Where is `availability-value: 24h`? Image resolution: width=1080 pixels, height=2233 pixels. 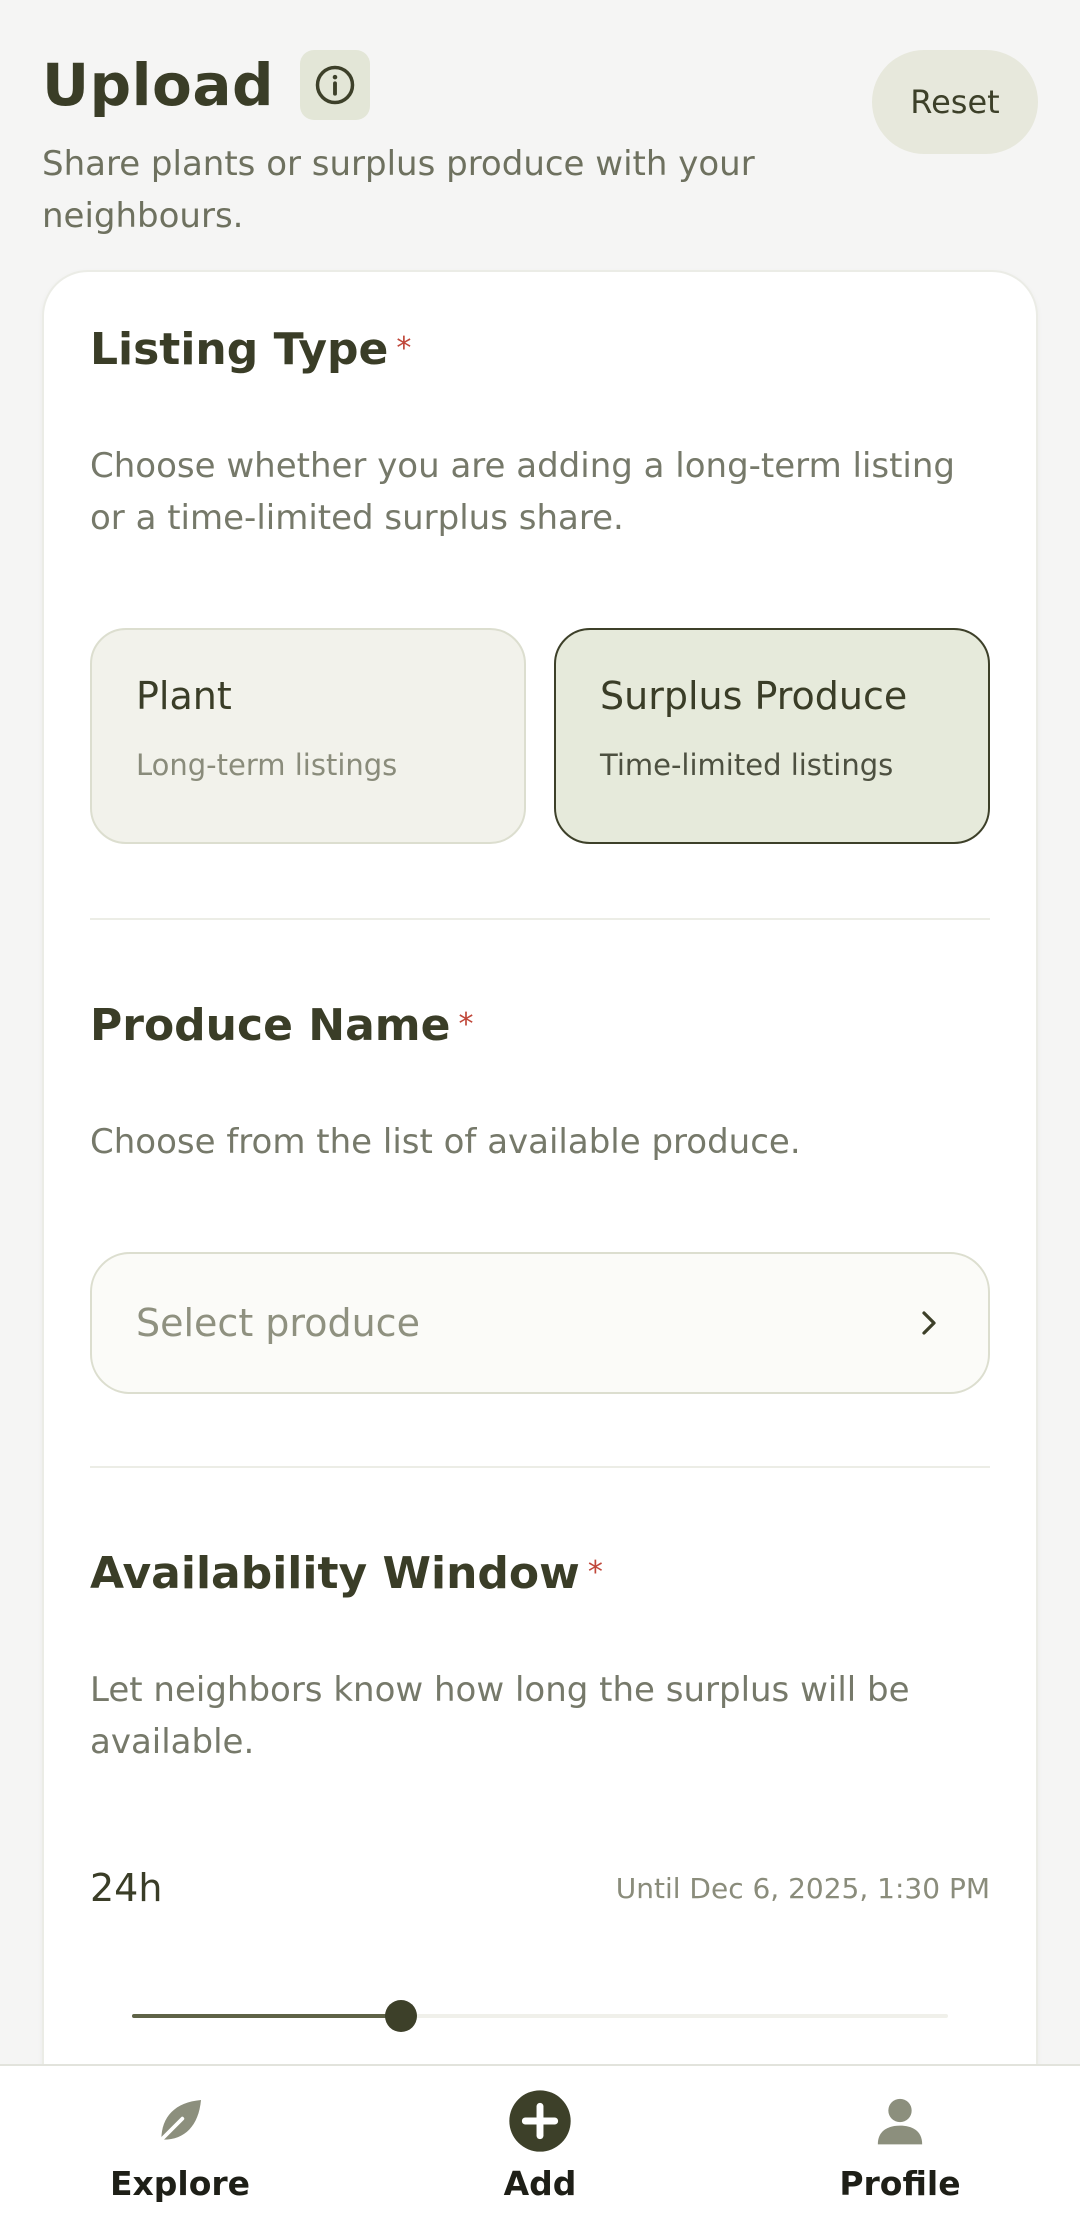 availability-value: 24h is located at coordinates (126, 1888).